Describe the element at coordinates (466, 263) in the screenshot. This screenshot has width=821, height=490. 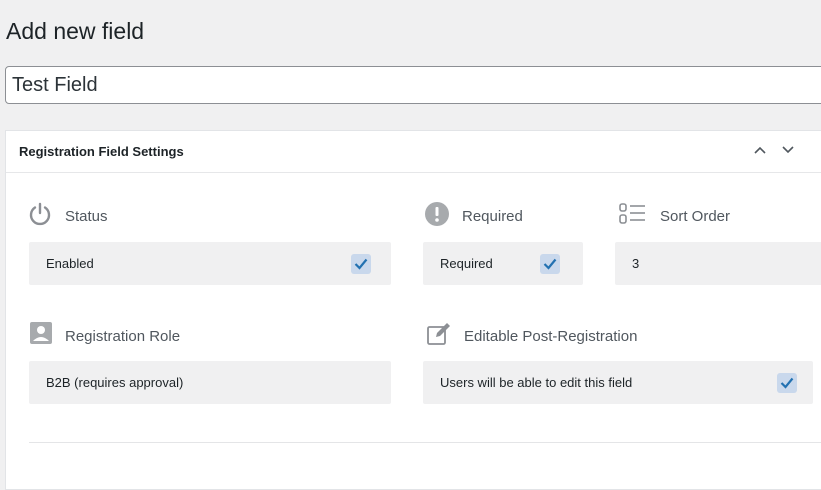
I see `required-value: Required` at that location.